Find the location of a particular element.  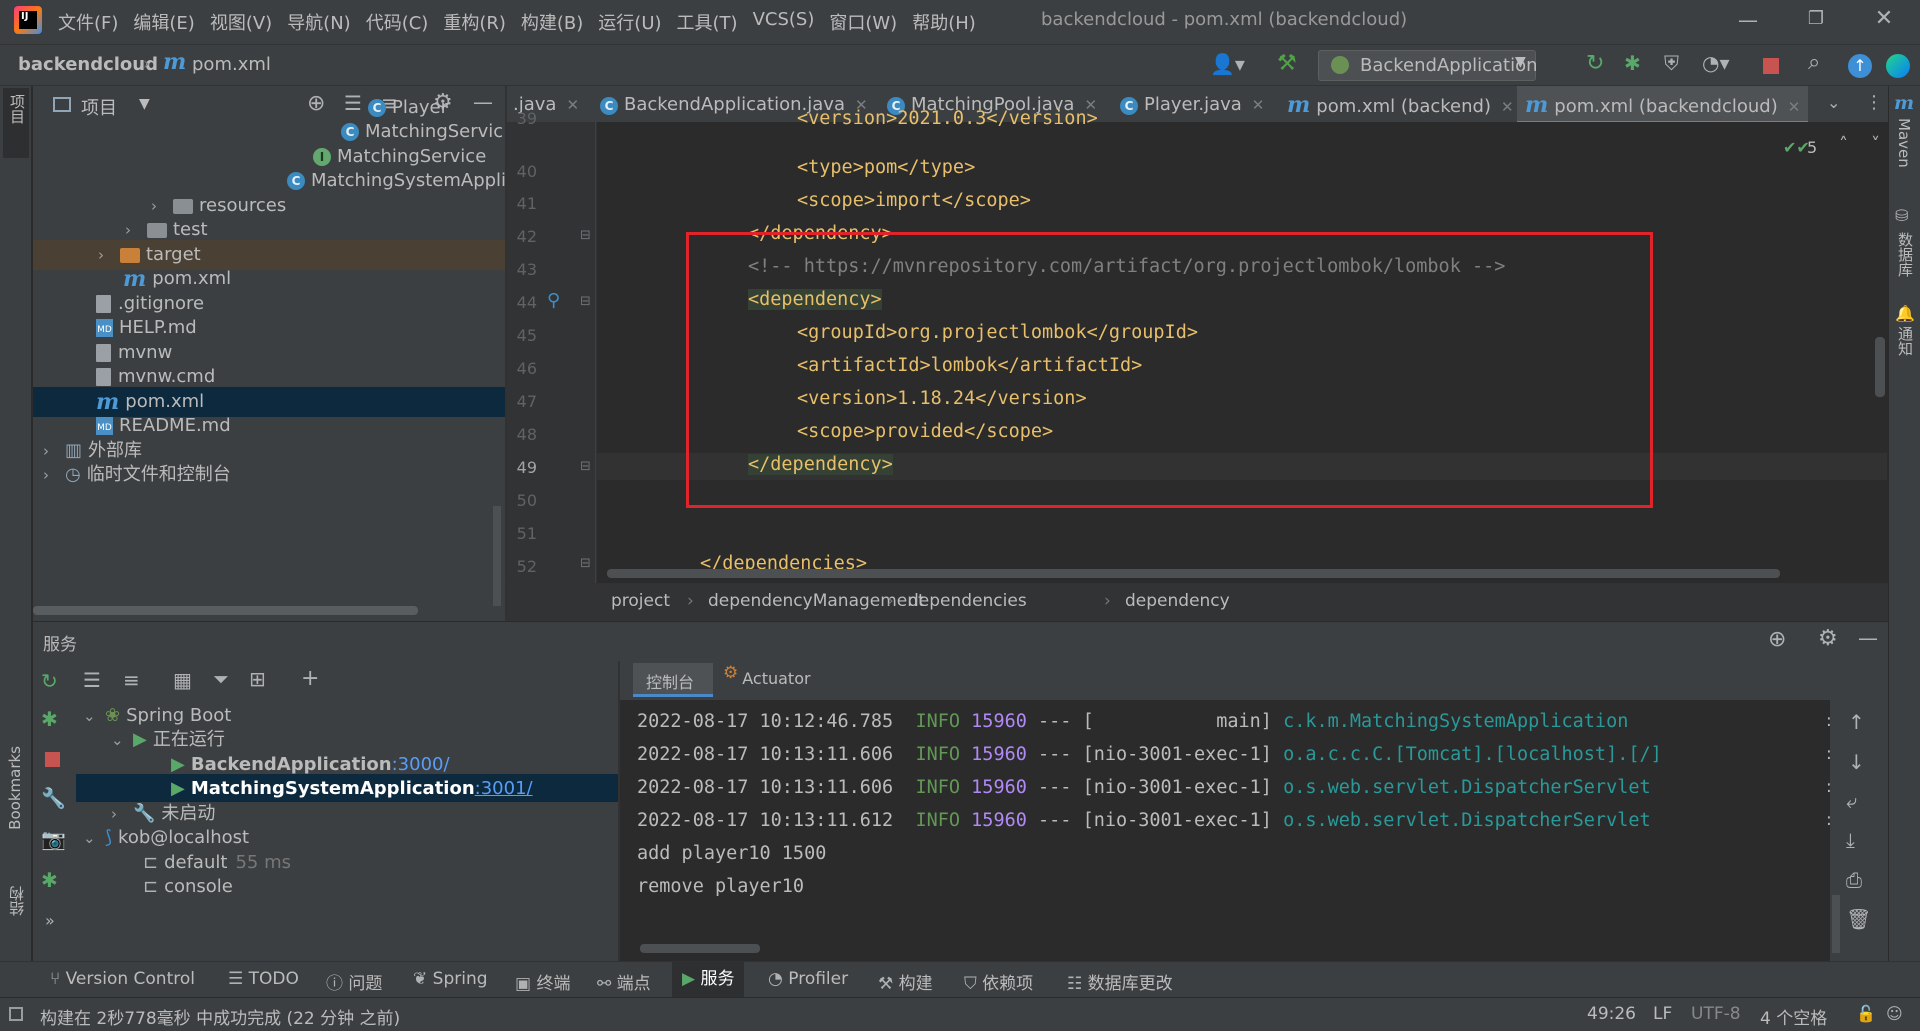

indent-setting: 4 个空格 is located at coordinates (1793, 1016).